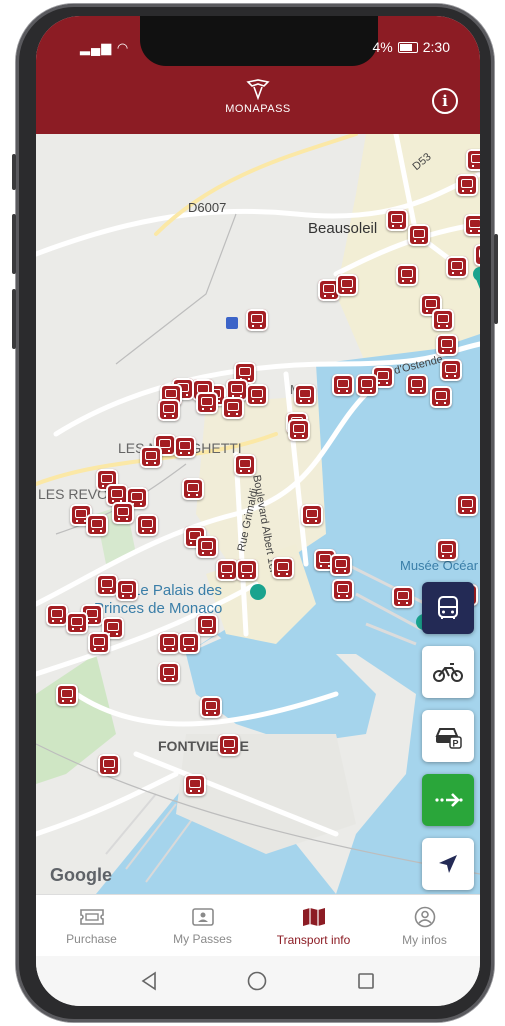  What do you see at coordinates (207, 207) in the screenshot?
I see `map-label-d6007: D6007` at bounding box center [207, 207].